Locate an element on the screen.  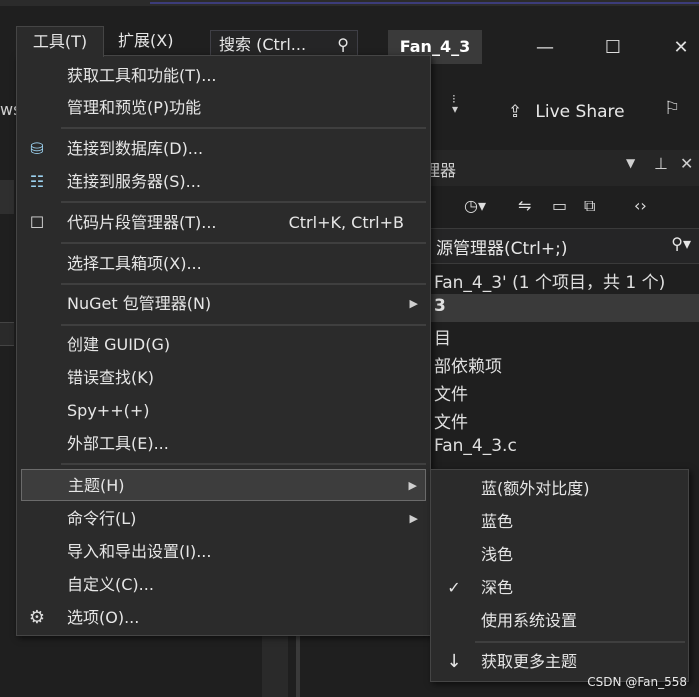
scrollbar is located at coordinates (275, 666).